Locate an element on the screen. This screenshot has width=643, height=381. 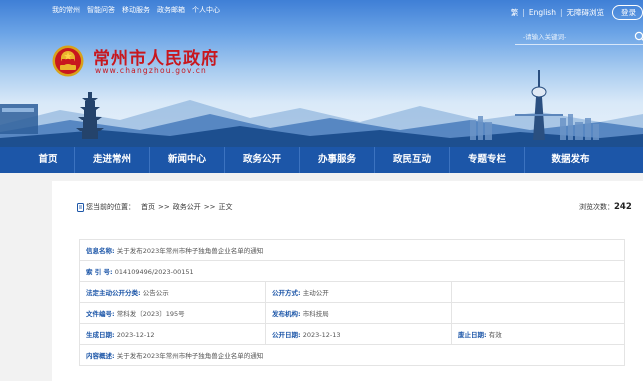
info-agency-value: 市科技局 is located at coordinates (315, 314).